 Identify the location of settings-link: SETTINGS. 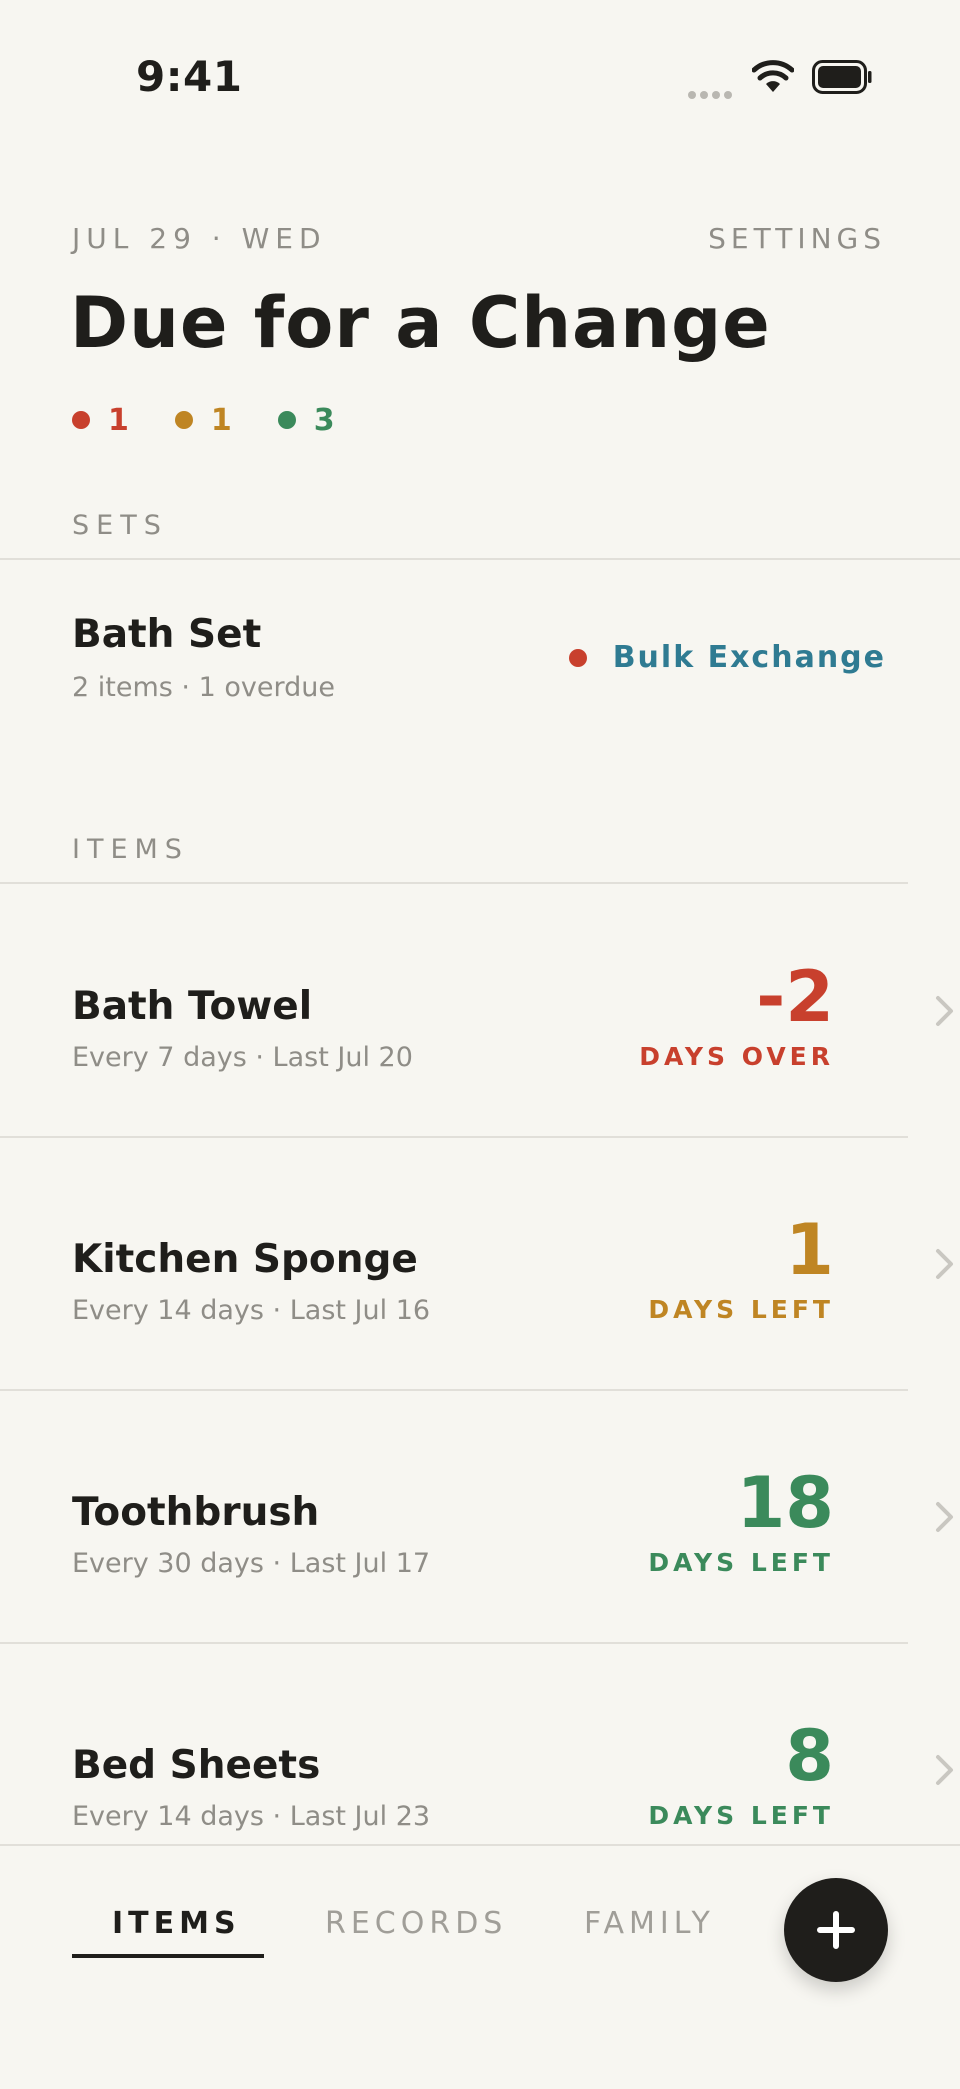
(797, 238).